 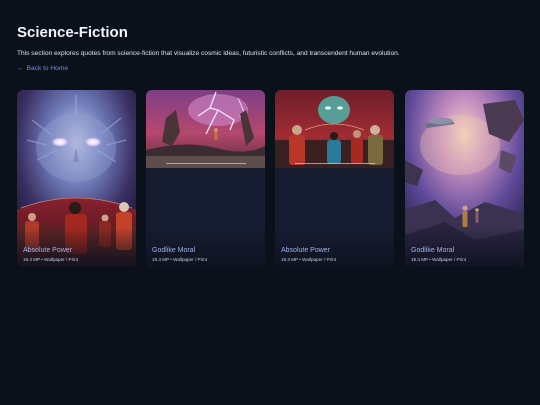 I want to click on lightning-planet-image, so click(x=205, y=129).